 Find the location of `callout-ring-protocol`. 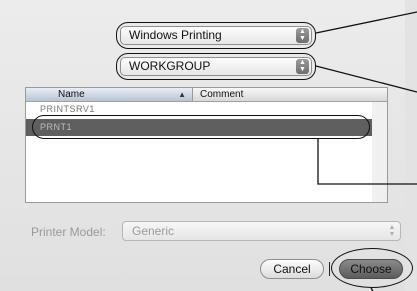

callout-ring-protocol is located at coordinates (216, 35).